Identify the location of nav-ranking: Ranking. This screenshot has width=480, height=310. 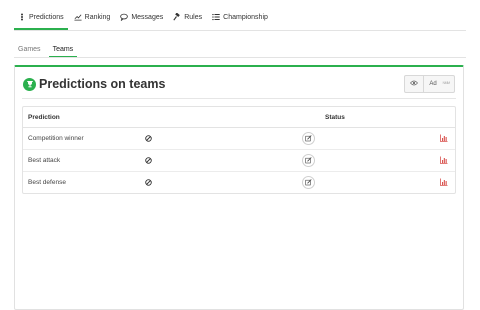
(92, 20).